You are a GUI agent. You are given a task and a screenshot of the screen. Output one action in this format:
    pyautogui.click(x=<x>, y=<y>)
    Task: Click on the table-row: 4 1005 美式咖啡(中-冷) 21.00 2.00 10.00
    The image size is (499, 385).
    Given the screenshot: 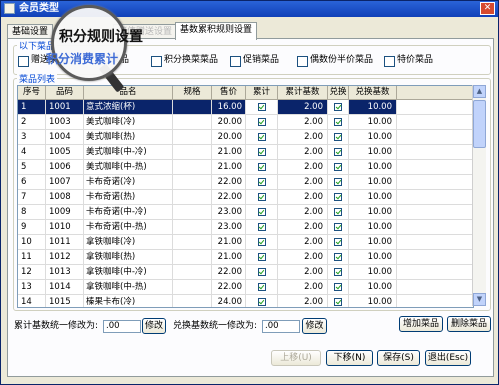 What is the action you would take?
    pyautogui.click(x=245, y=152)
    